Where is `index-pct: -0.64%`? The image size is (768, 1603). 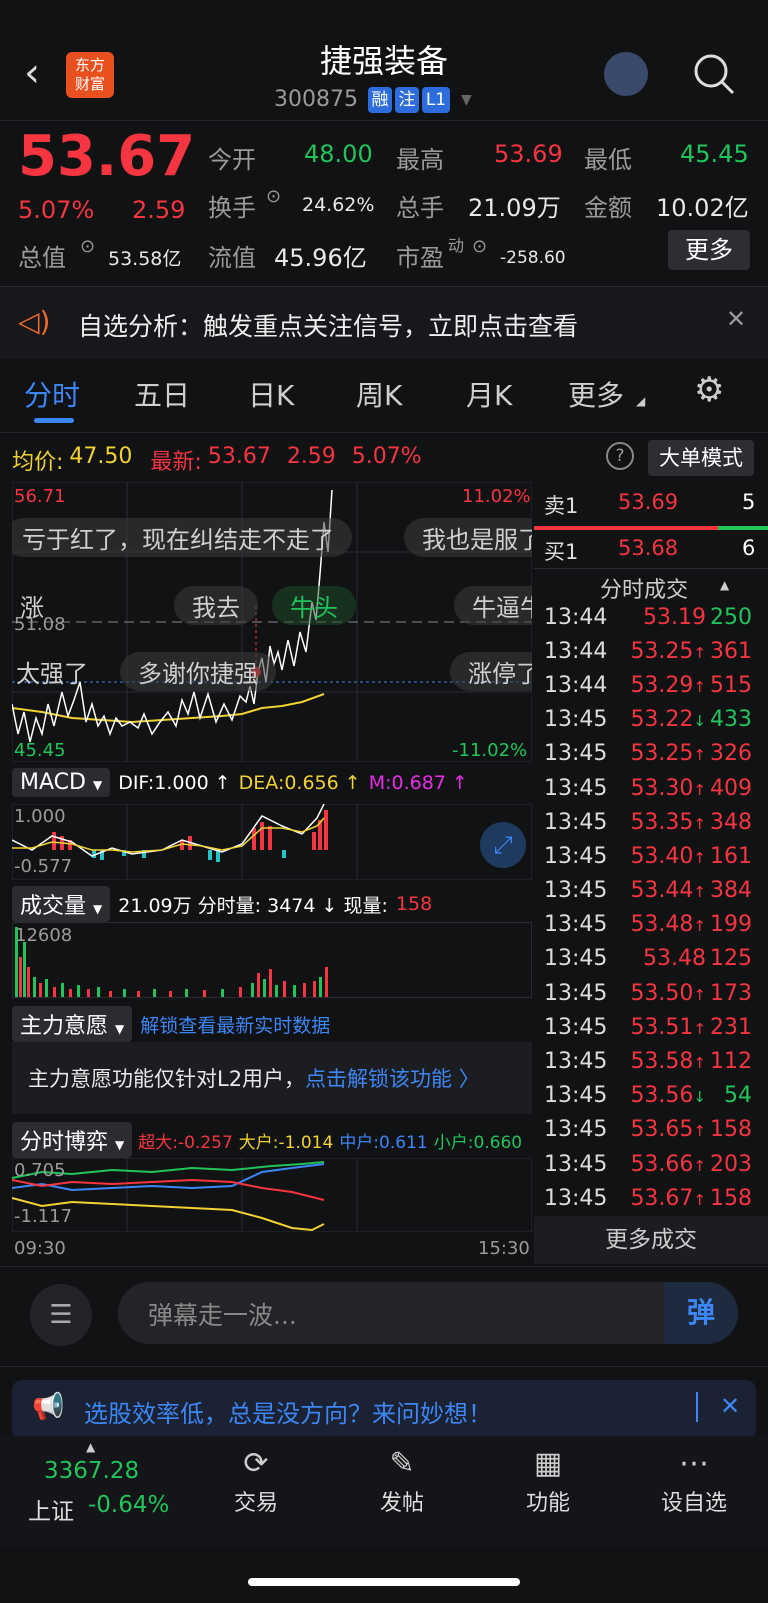 index-pct: -0.64% is located at coordinates (128, 1505).